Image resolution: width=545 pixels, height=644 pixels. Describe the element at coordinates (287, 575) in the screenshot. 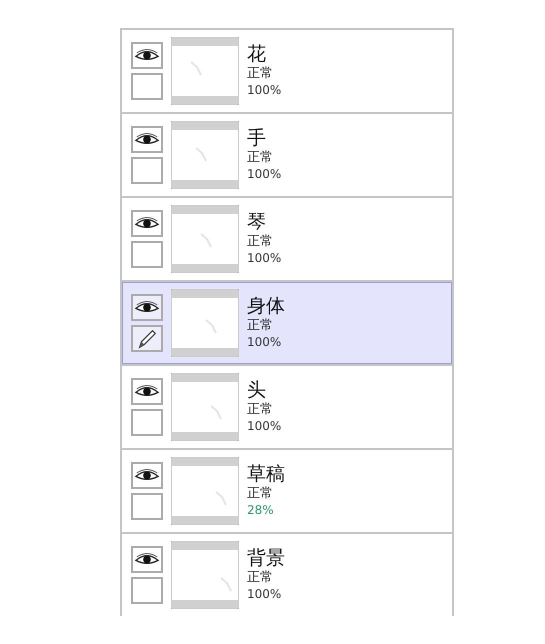

I see `layer-row: 背景 正常 100%` at that location.